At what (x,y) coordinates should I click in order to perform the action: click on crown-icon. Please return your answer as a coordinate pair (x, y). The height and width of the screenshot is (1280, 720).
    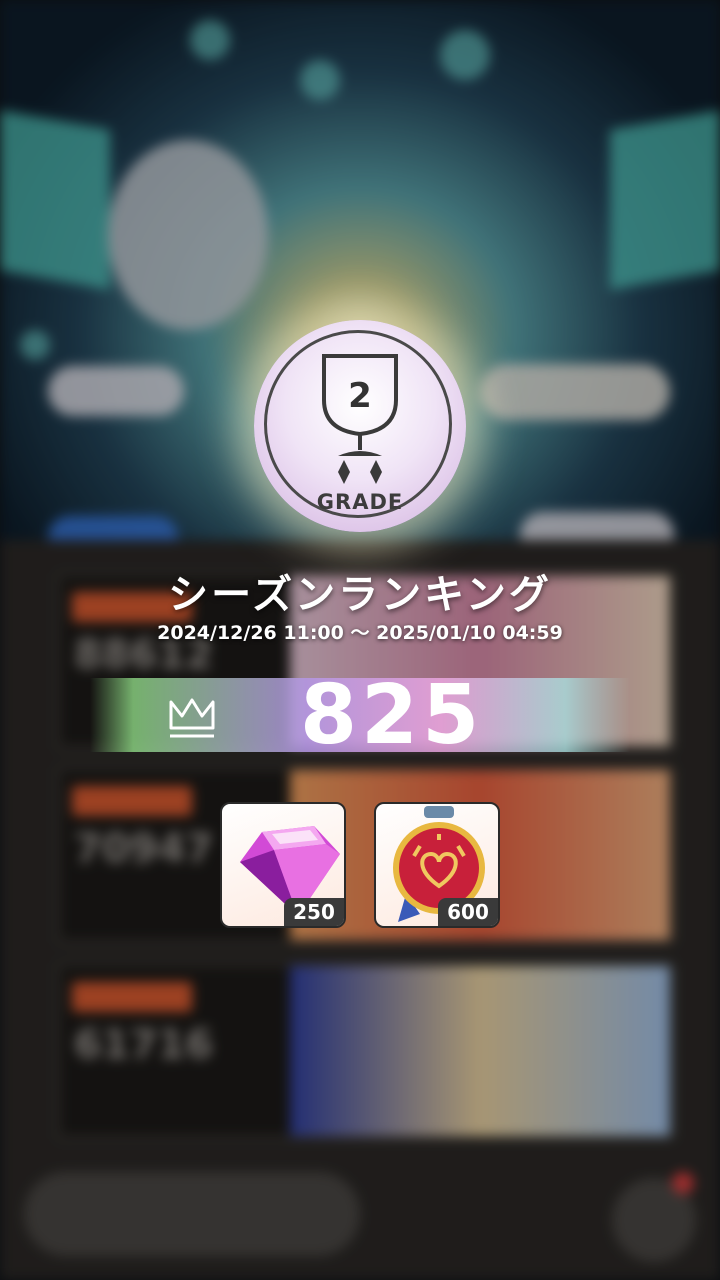
    Looking at the image, I should click on (192, 718).